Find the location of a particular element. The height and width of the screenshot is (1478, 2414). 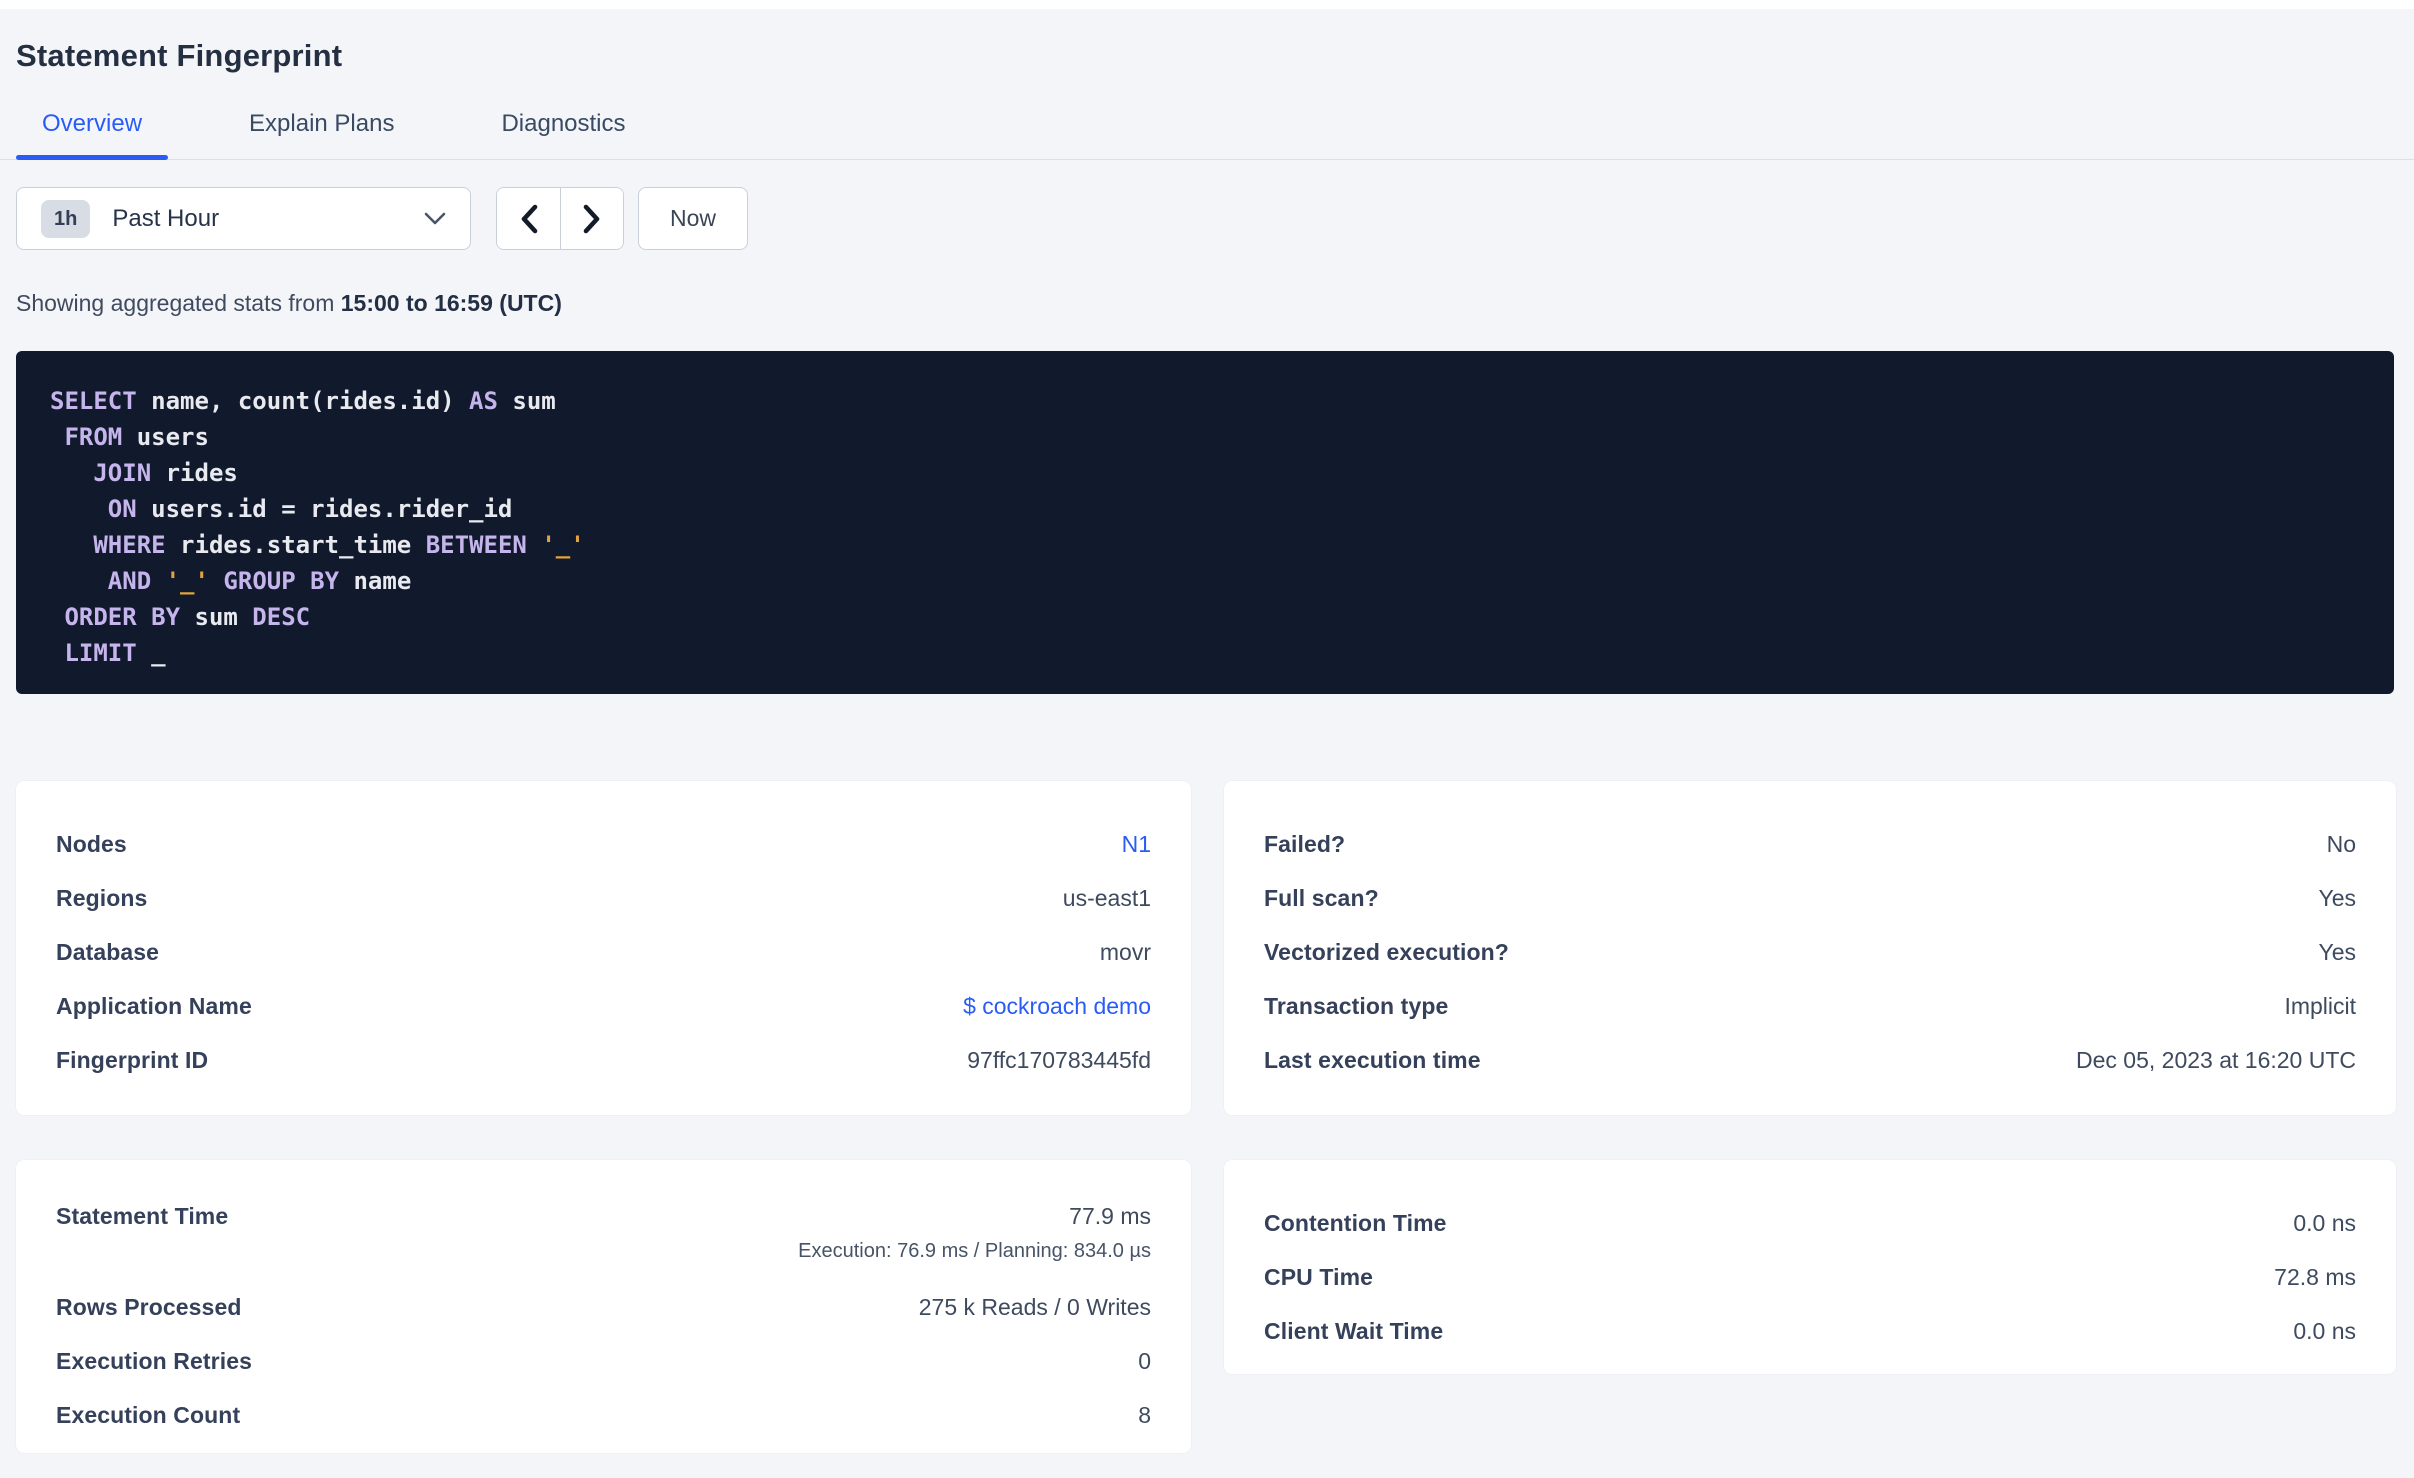

kv-label: Vectorized execution? is located at coordinates (1386, 952).